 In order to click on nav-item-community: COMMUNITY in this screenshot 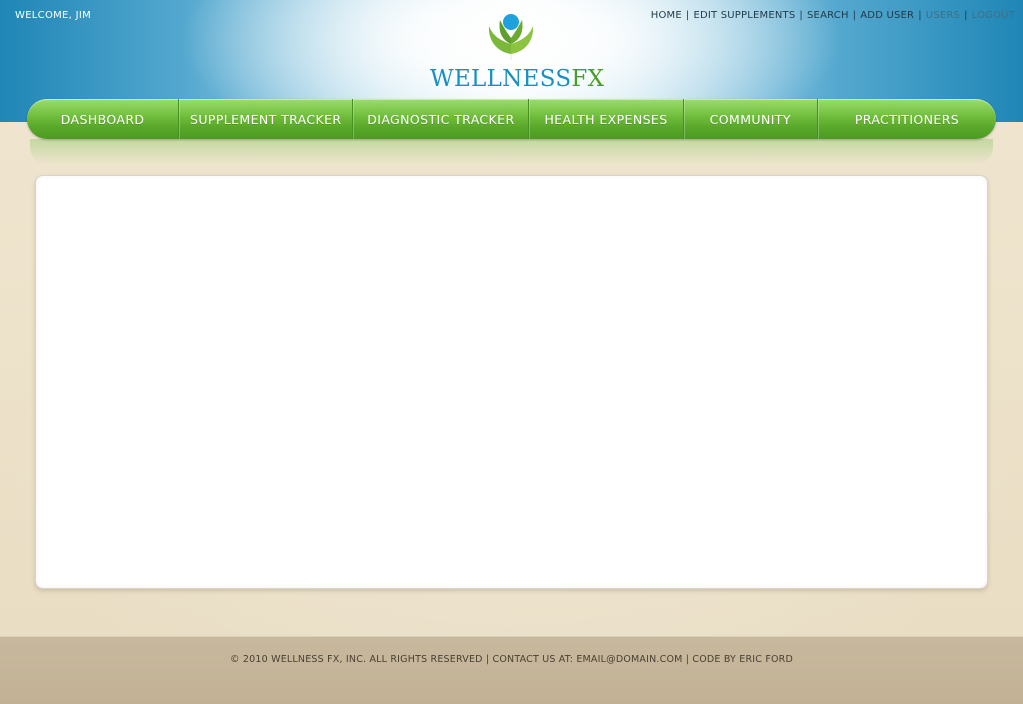, I will do `click(751, 119)`.